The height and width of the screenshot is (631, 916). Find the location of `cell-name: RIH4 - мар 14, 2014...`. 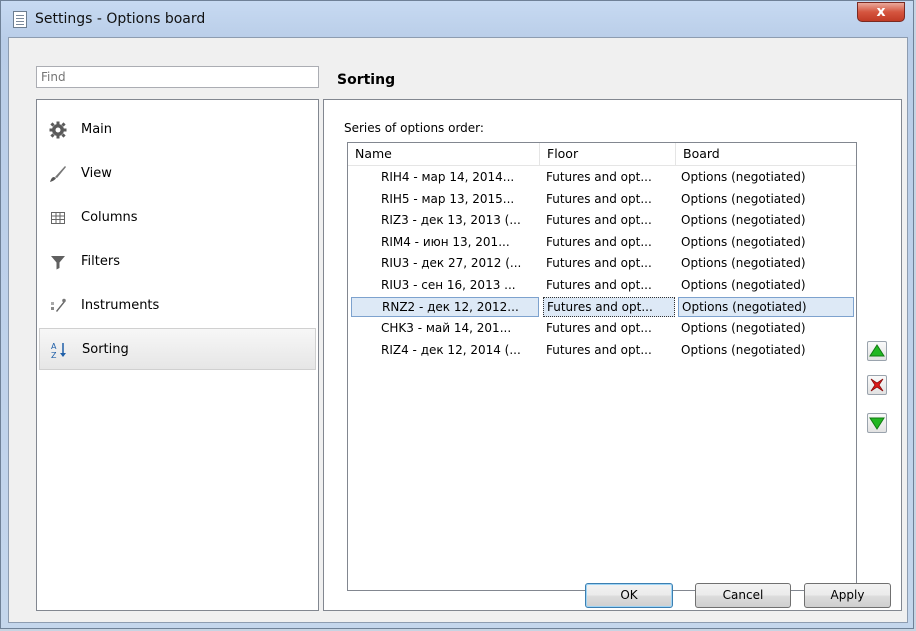

cell-name: RIH4 - мар 14, 2014... is located at coordinates (448, 177).